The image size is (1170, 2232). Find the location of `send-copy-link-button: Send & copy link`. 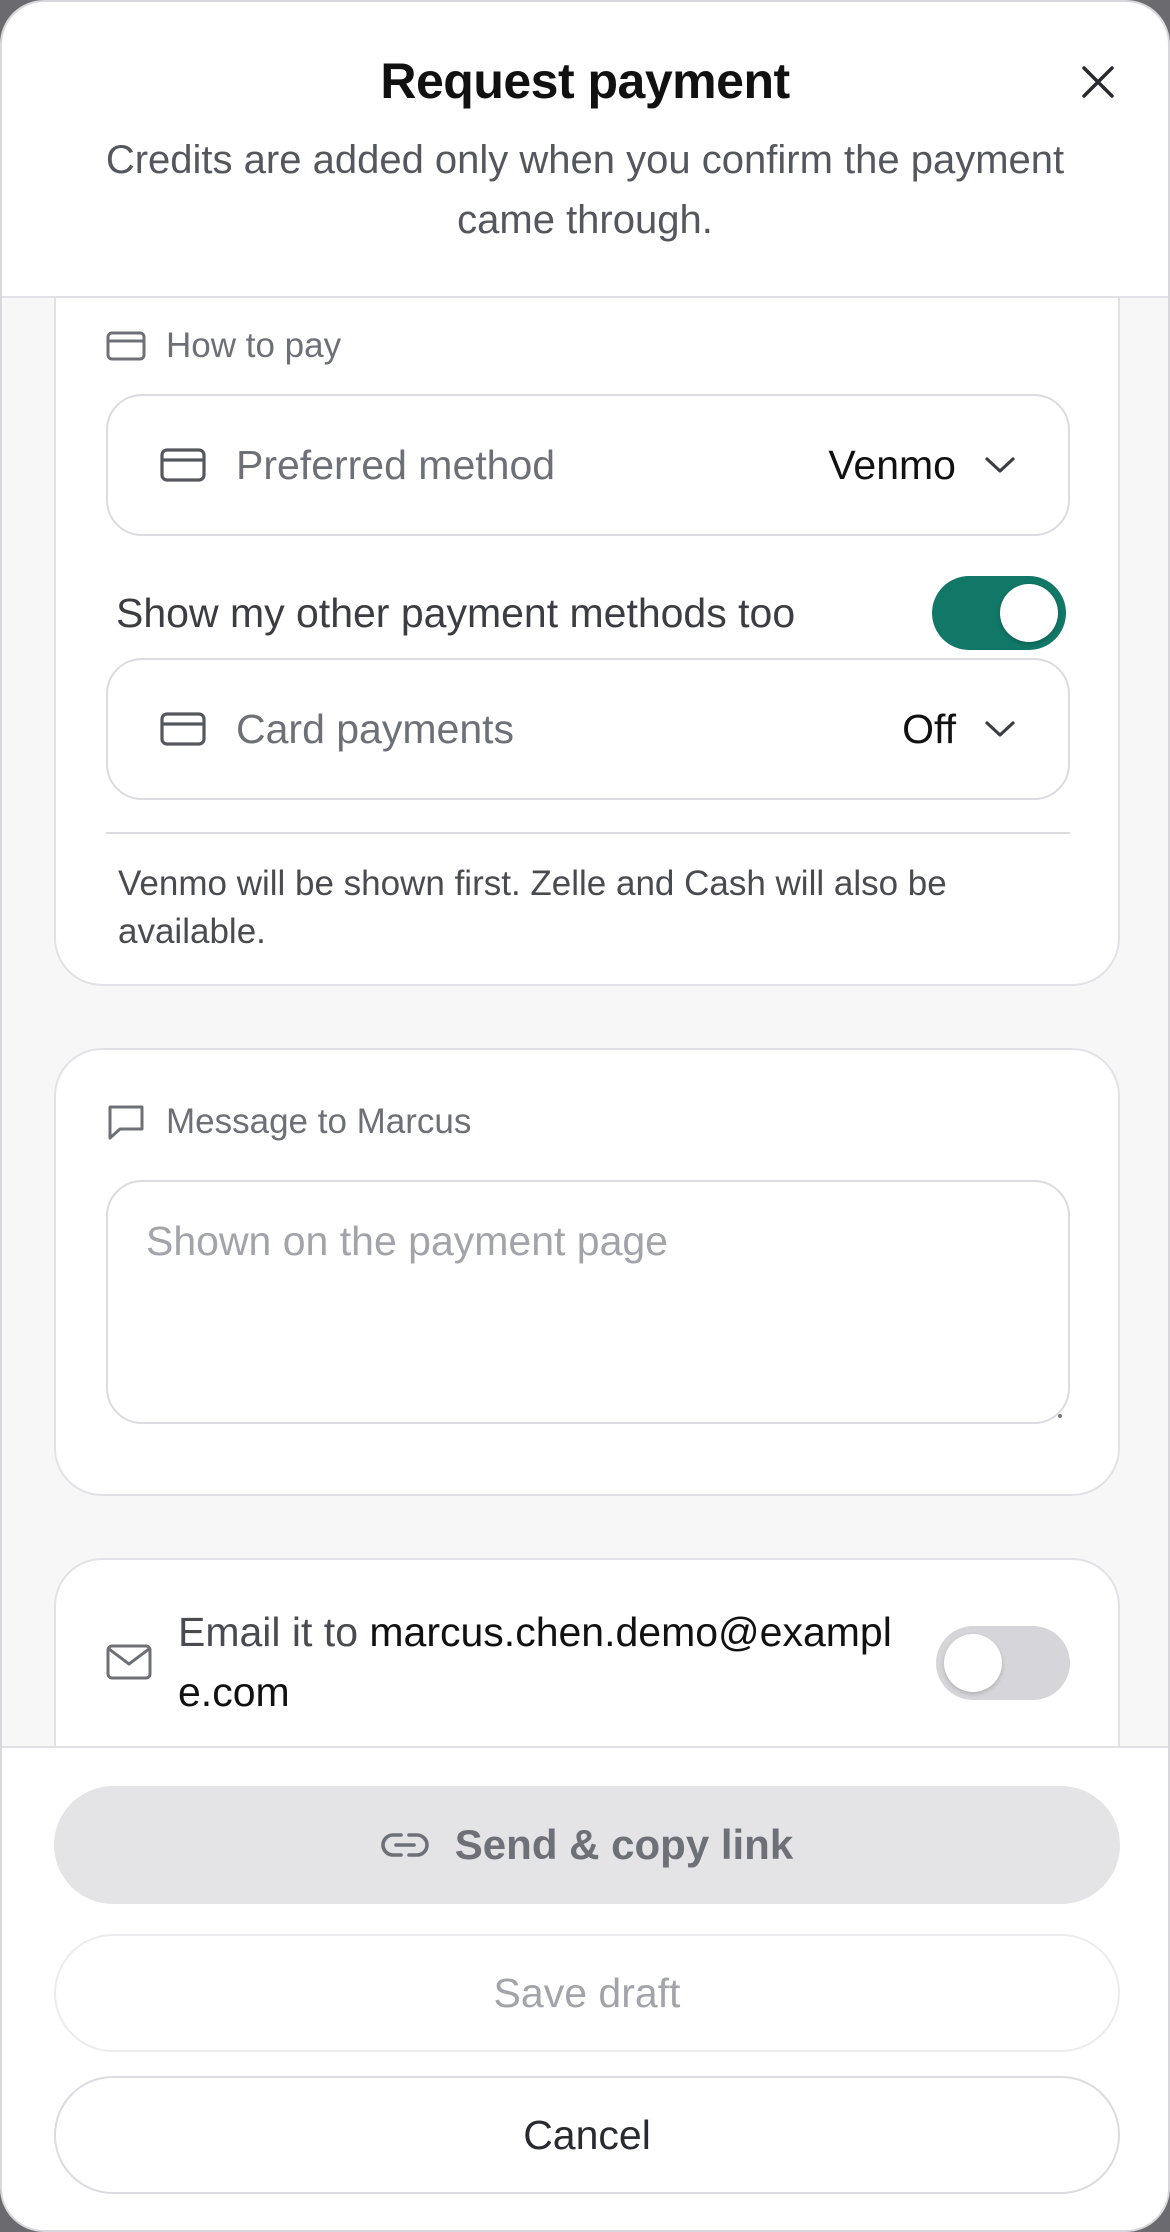

send-copy-link-button: Send & copy link is located at coordinates (587, 1845).